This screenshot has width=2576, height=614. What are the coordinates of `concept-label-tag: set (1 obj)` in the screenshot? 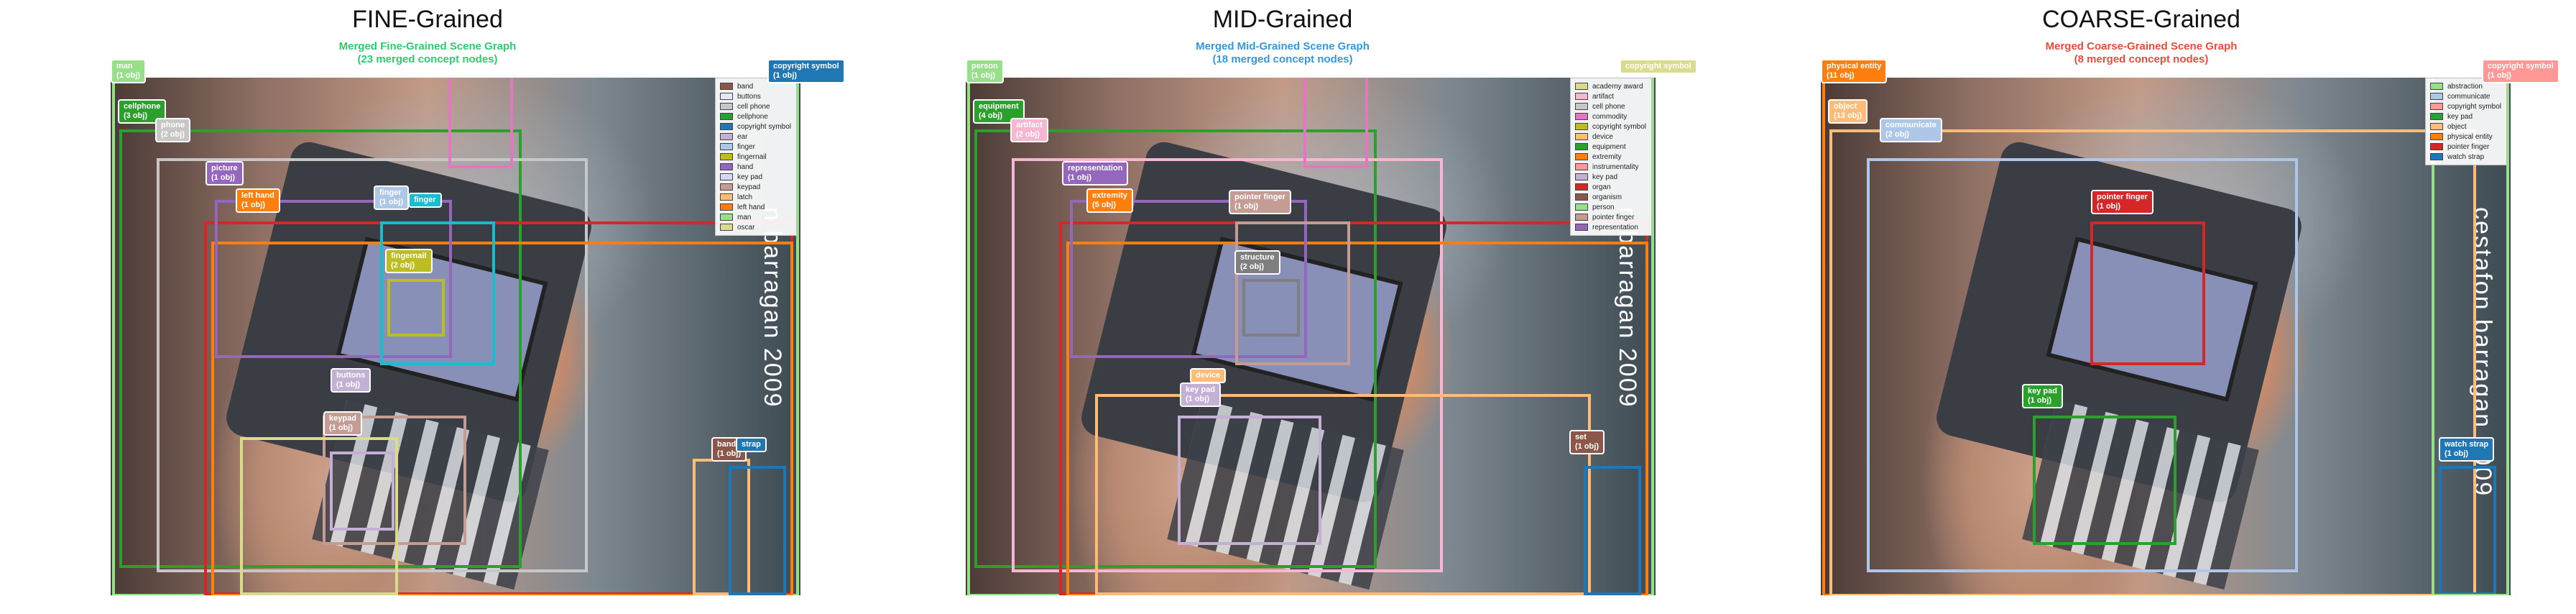 It's located at (1587, 442).